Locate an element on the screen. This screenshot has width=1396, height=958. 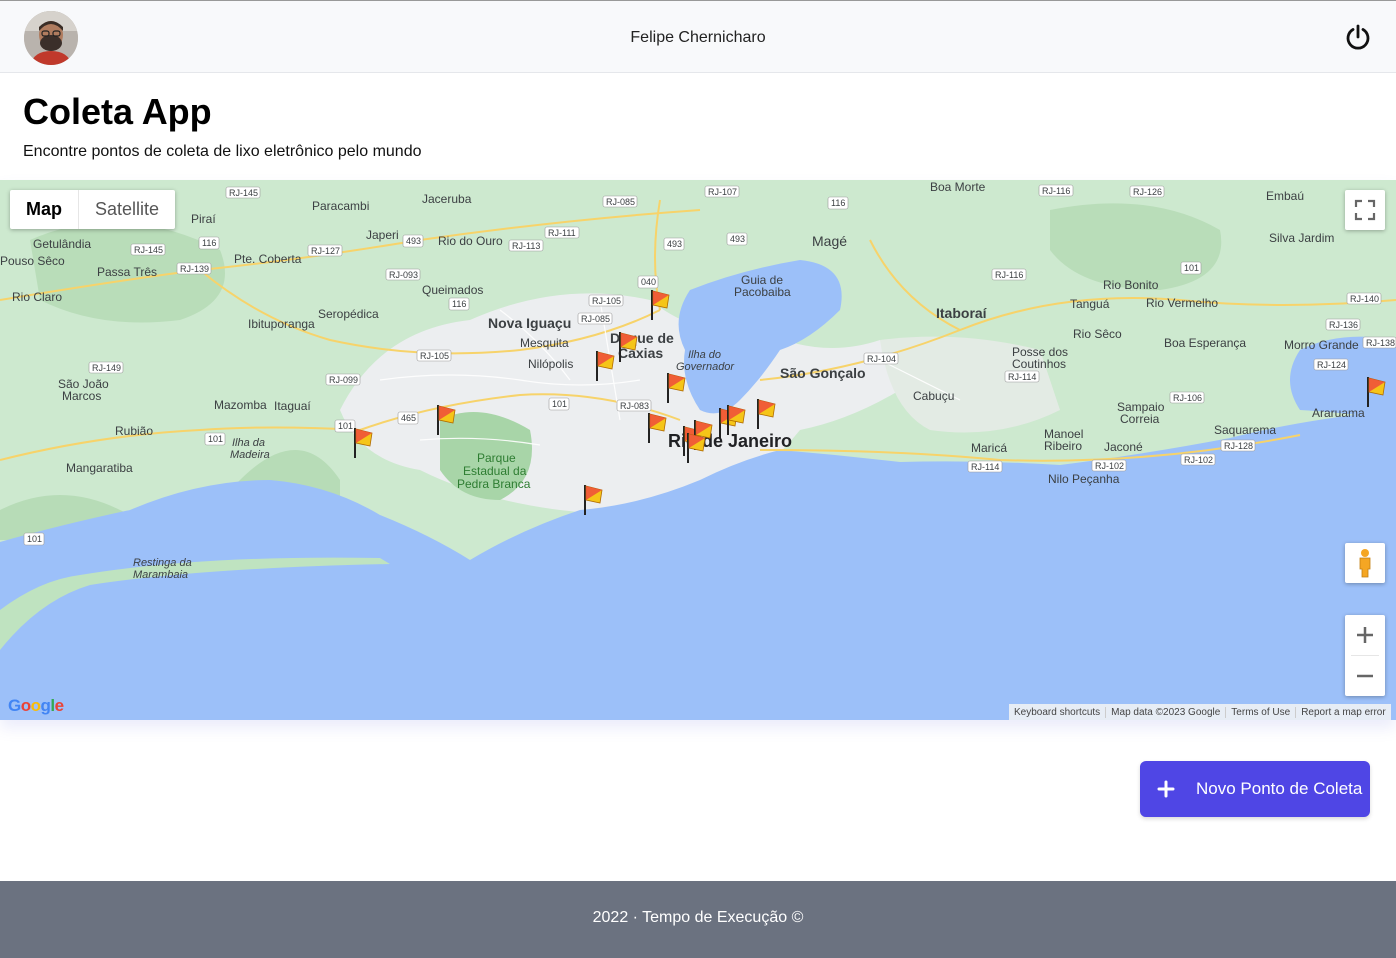
map-label-getulandia: Getulândia is located at coordinates (62, 244).